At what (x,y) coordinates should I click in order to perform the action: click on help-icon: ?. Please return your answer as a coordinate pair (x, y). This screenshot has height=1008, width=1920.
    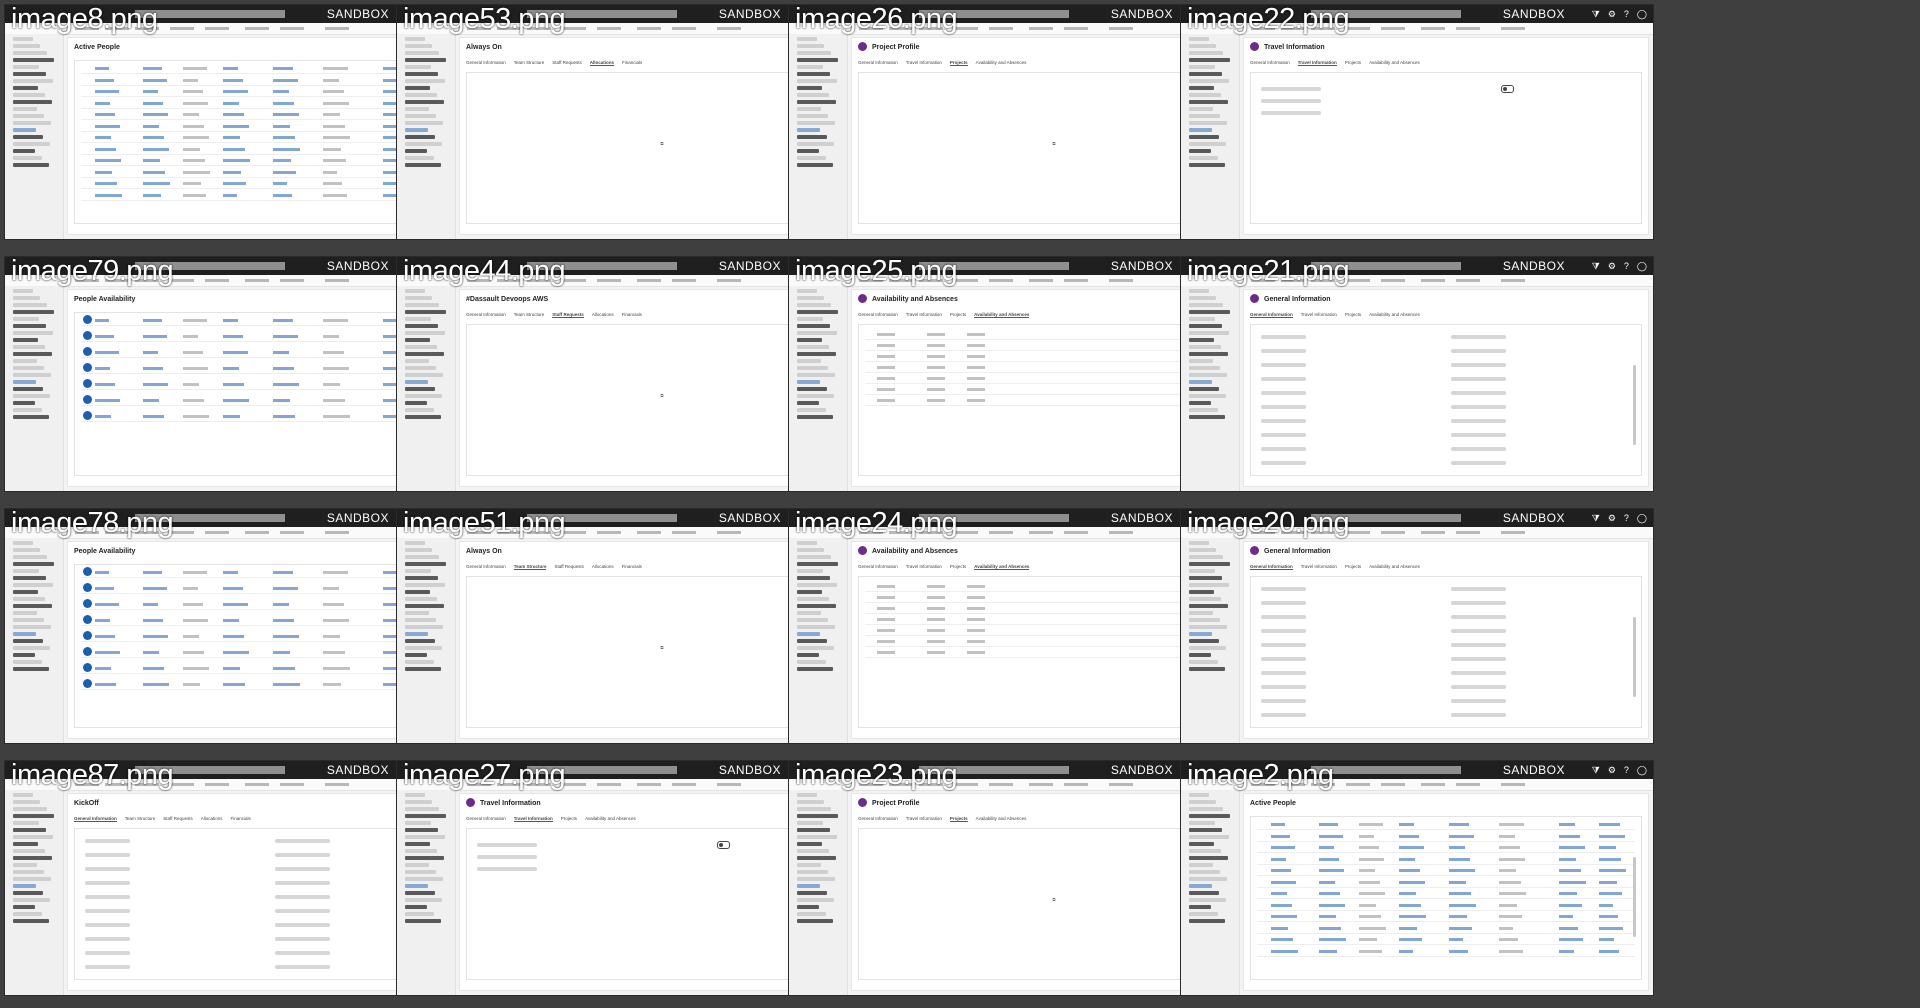
    Looking at the image, I should click on (1626, 266).